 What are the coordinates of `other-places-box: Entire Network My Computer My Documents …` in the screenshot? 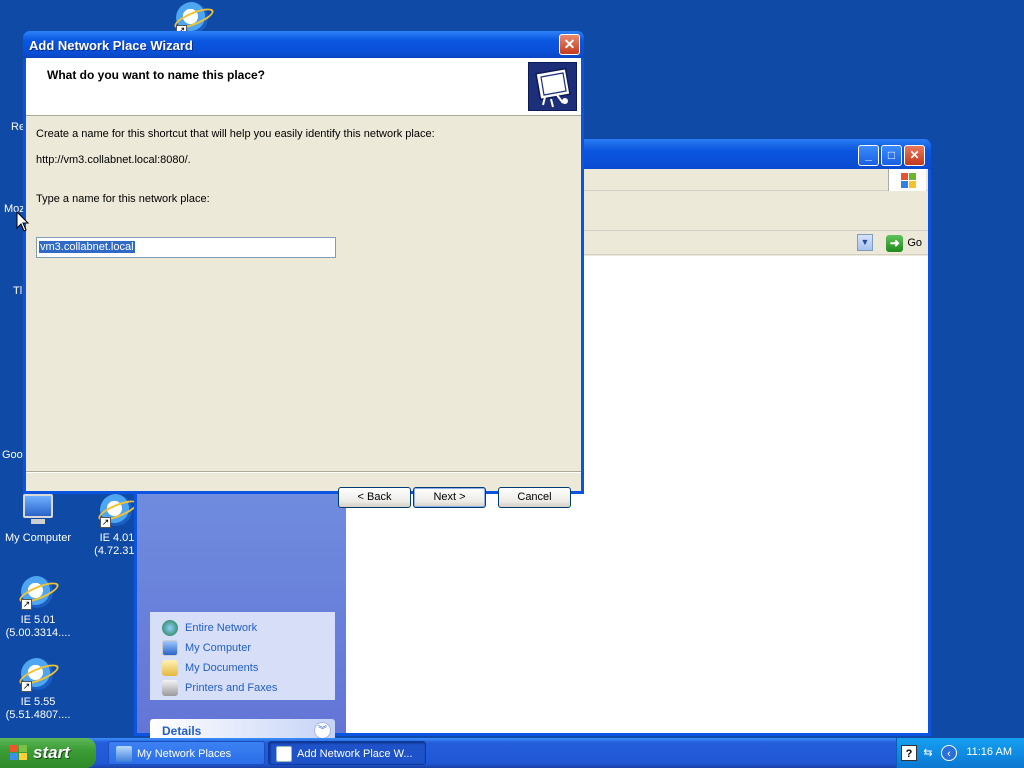 It's located at (242, 656).